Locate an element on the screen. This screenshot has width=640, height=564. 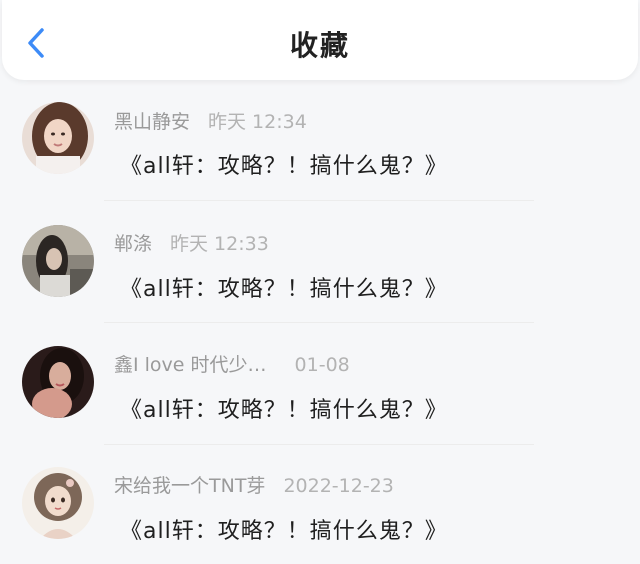
top-bar: 收藏 is located at coordinates (320, 40).